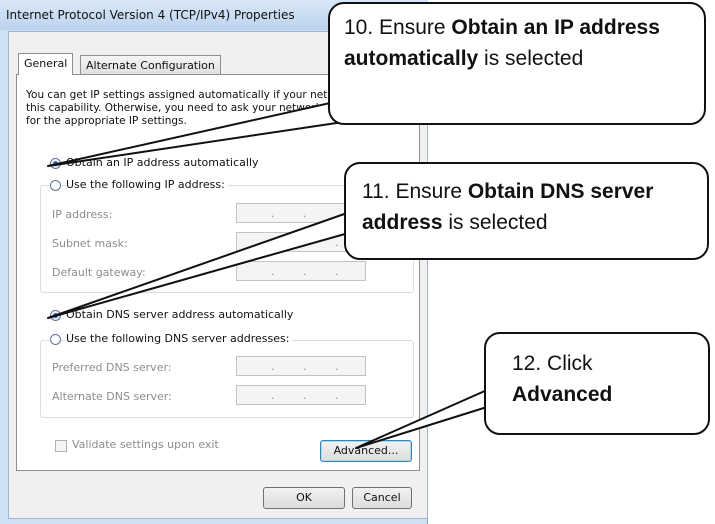 Image resolution: width=715 pixels, height=524 pixels. Describe the element at coordinates (209, 131) in the screenshot. I see `pointer-step10` at that location.